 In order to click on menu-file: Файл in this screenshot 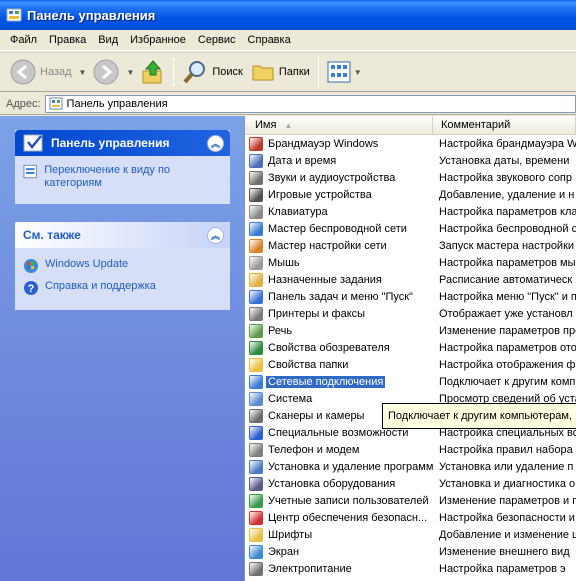, I will do `click(23, 40)`.